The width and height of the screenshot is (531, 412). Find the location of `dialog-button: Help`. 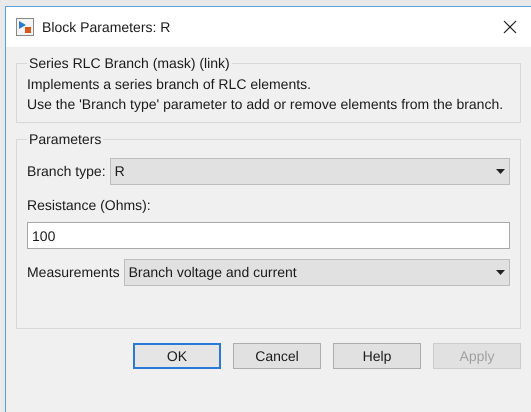

dialog-button: Help is located at coordinates (377, 356).